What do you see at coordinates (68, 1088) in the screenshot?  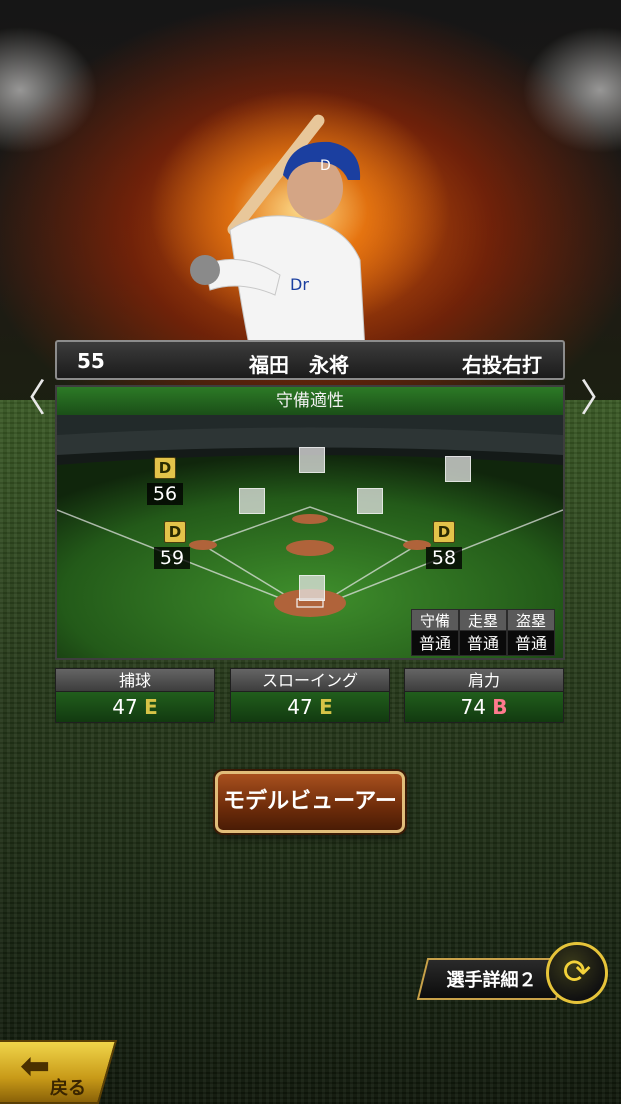 I see `back-button-label: 戻る` at bounding box center [68, 1088].